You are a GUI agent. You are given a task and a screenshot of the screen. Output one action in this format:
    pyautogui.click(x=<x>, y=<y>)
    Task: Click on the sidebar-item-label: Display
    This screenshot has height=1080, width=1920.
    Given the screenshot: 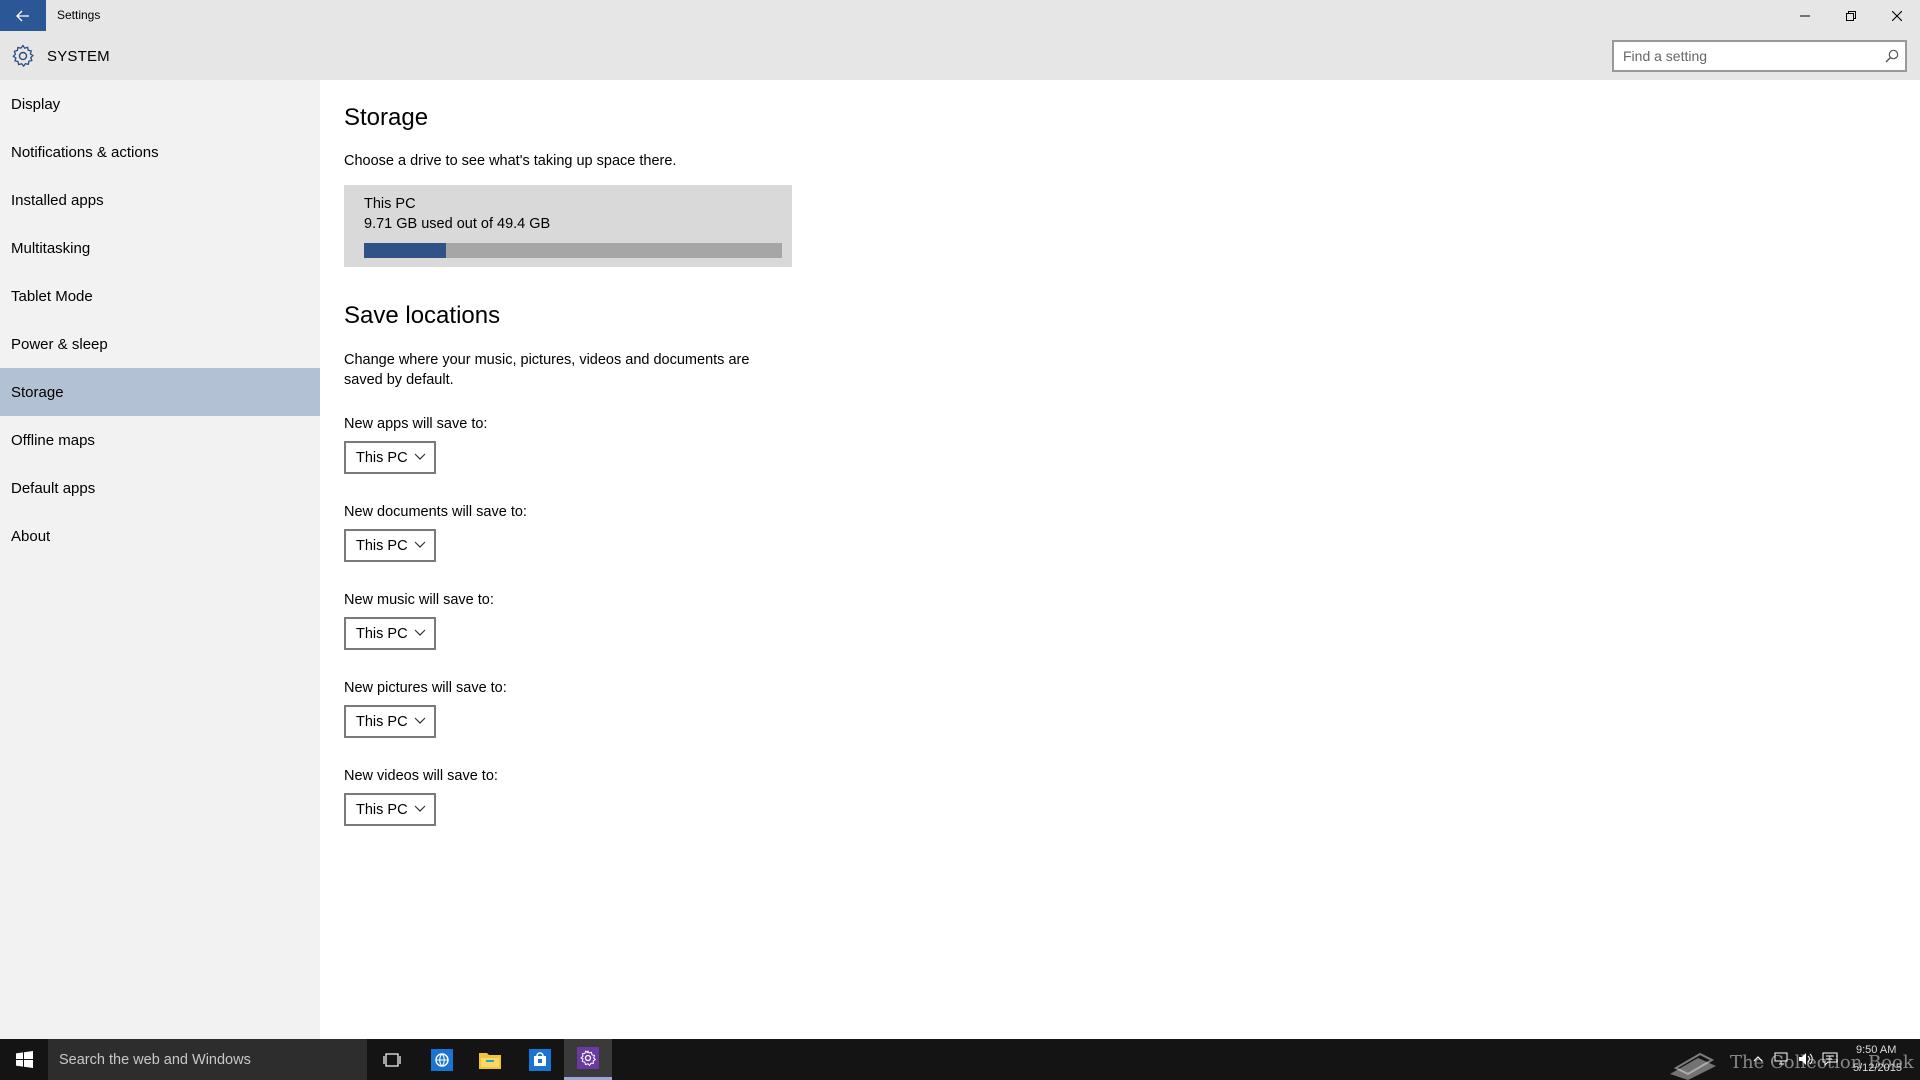 What is the action you would take?
    pyautogui.click(x=36, y=104)
    